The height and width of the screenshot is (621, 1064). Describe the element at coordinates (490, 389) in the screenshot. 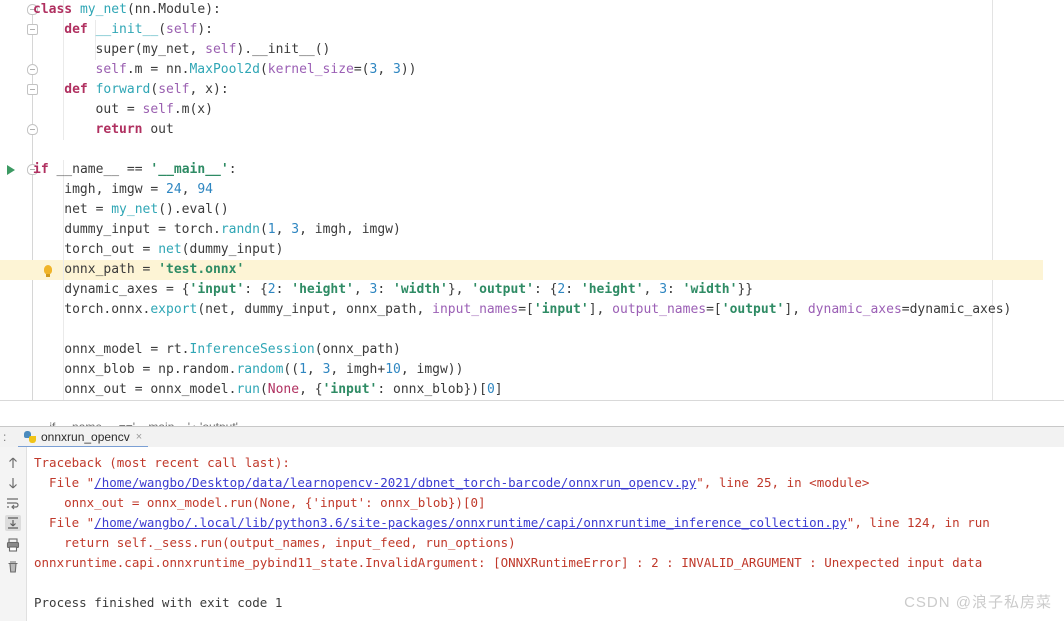

I see `code-token: 0` at that location.